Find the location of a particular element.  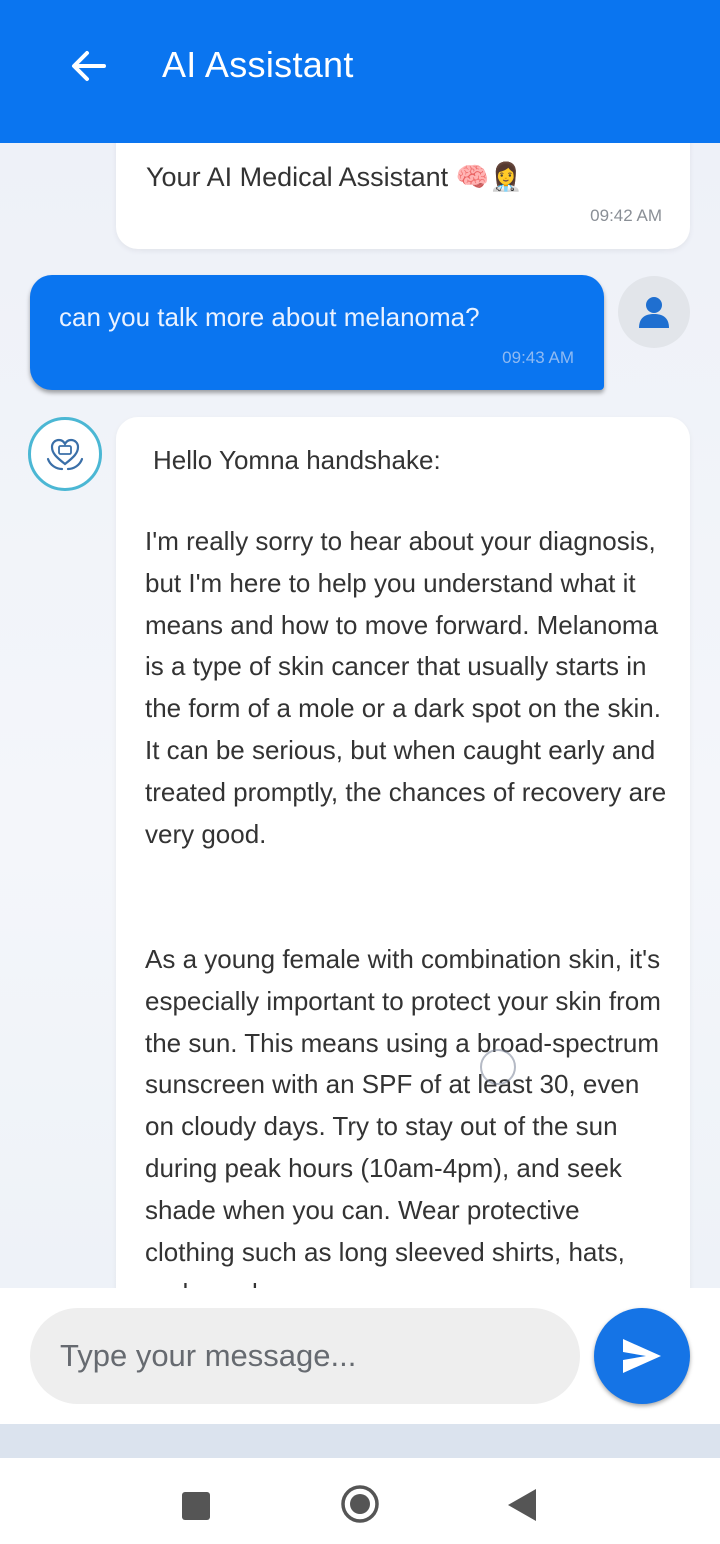

home-button is located at coordinates (360, 1504).